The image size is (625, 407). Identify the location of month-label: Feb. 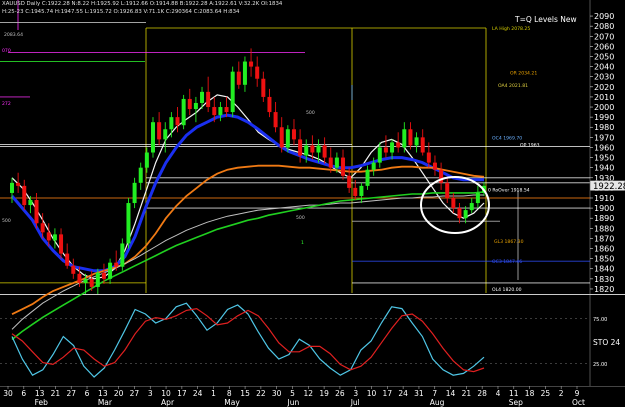
(42, 402).